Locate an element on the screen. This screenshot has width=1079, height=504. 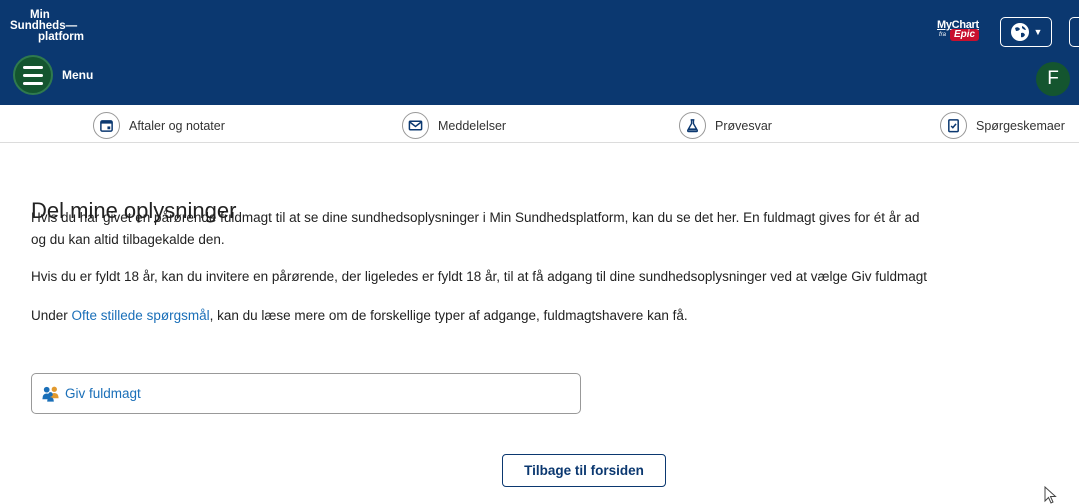
epic-text: Epic is located at coordinates (965, 35).